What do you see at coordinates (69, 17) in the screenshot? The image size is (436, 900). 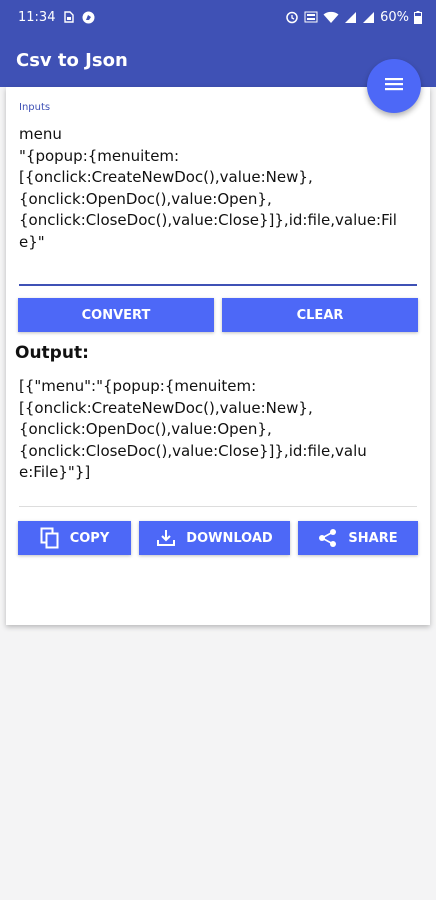 I see `sim-card-icon` at bounding box center [69, 17].